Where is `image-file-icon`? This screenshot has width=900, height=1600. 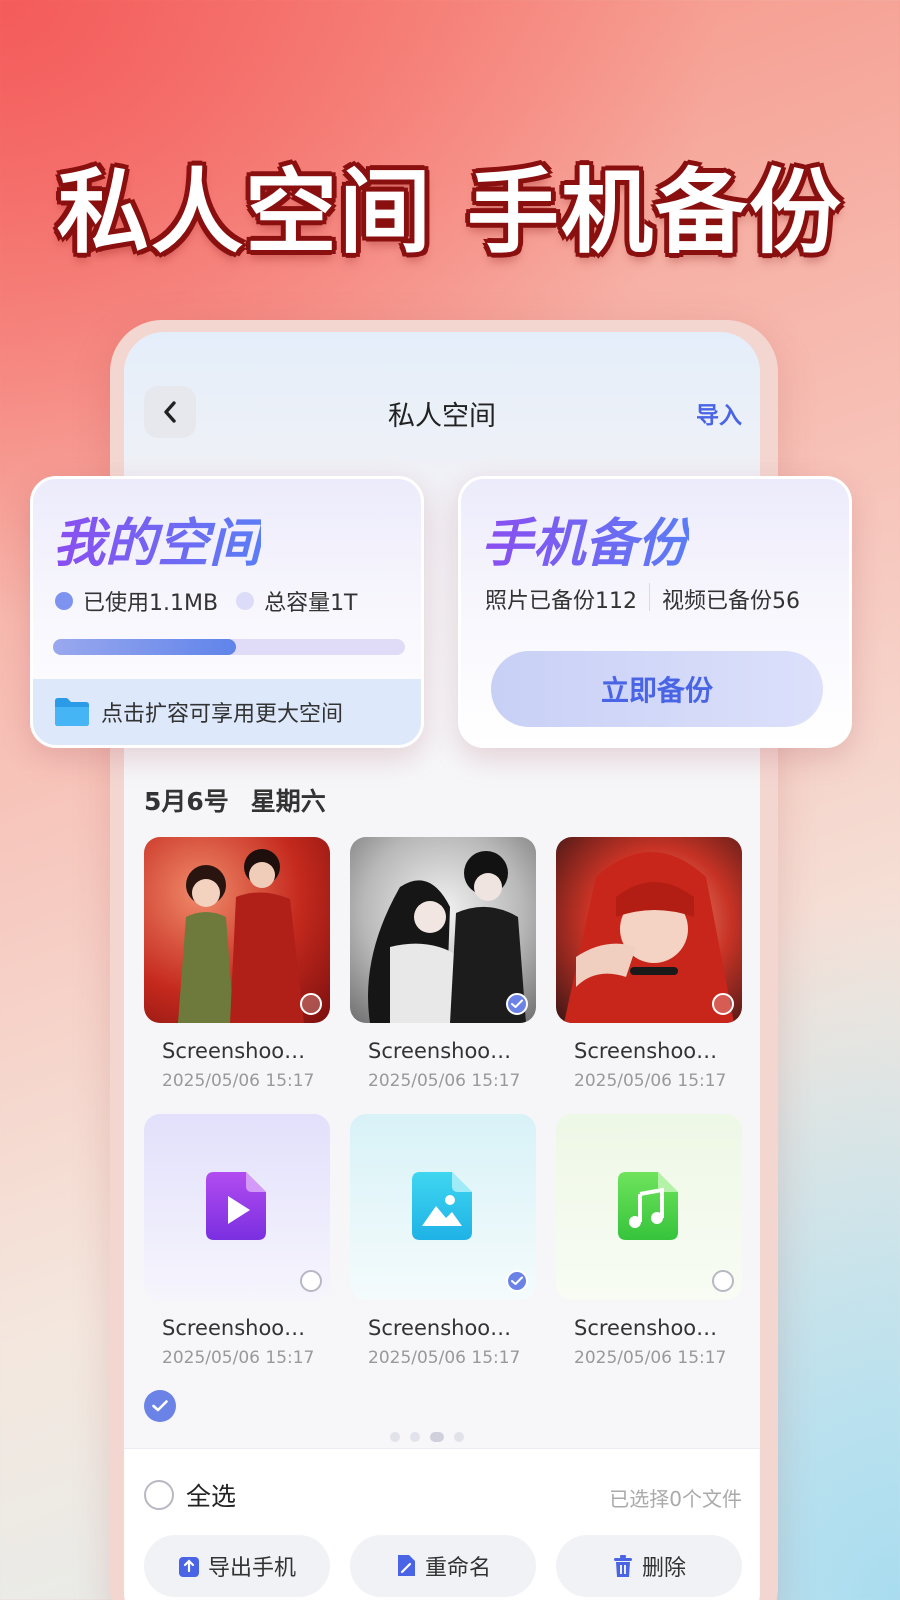
image-file-icon is located at coordinates (442, 1206).